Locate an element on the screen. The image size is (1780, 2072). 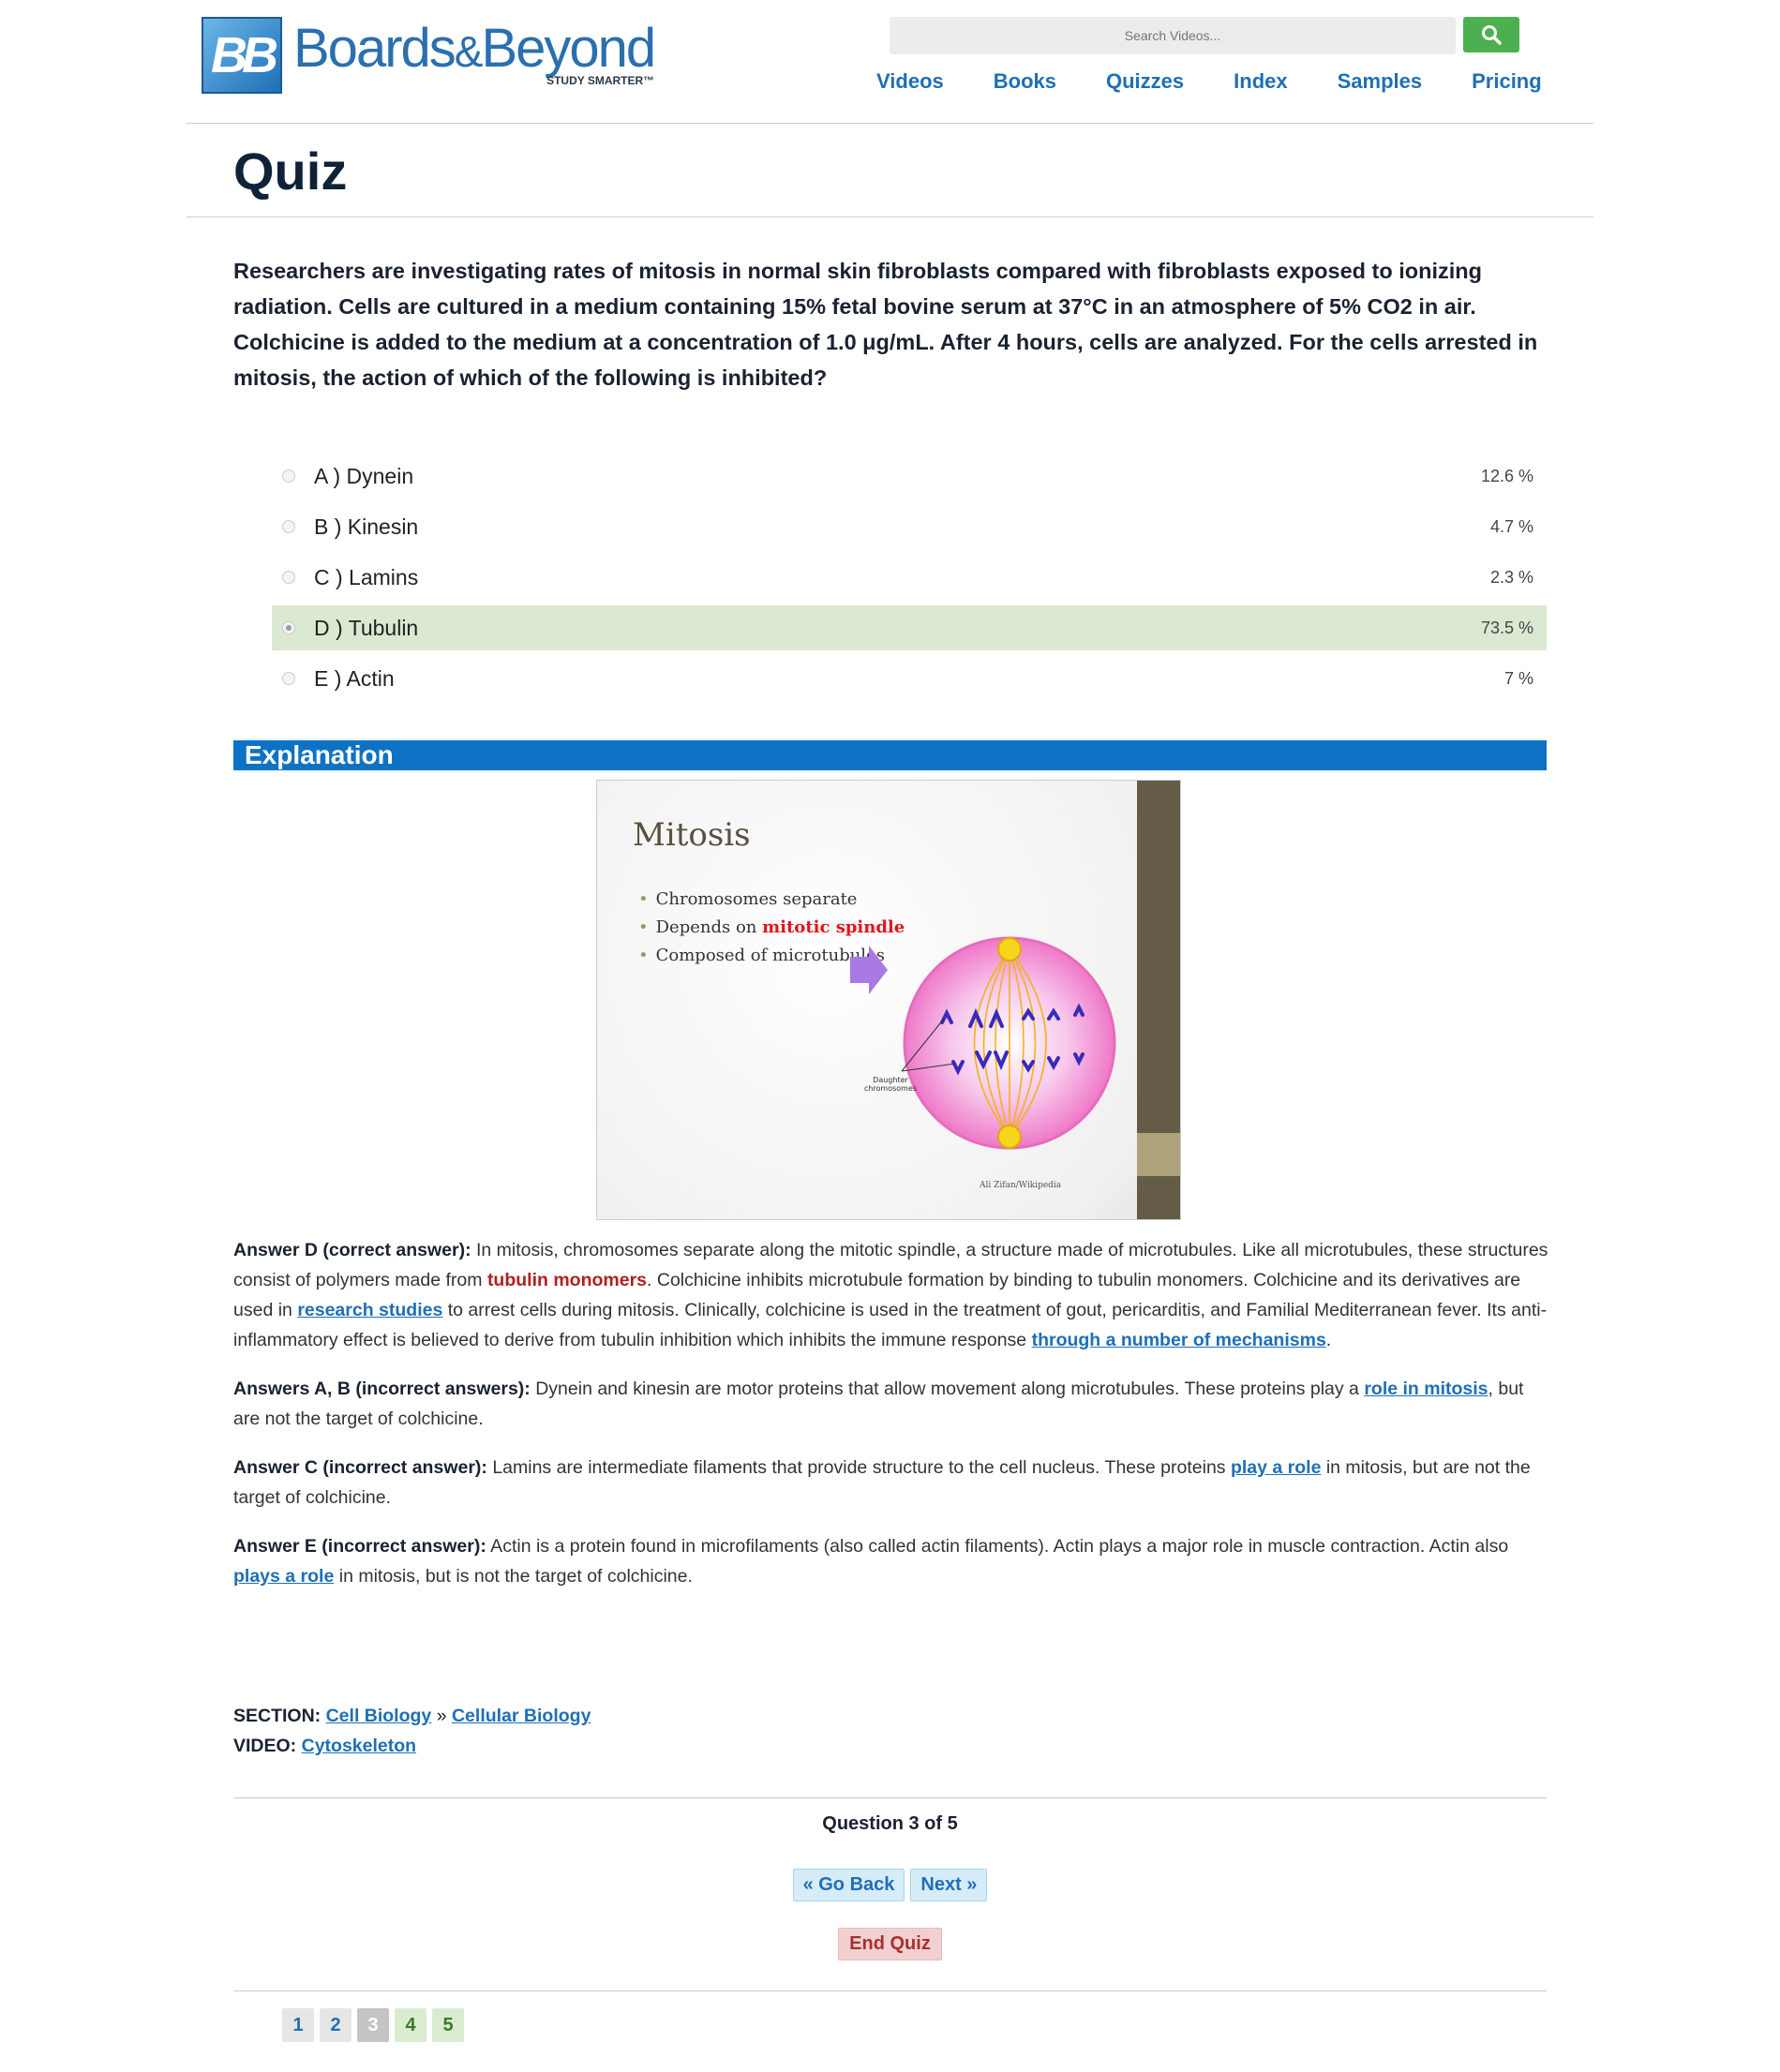
end-quiz-row: End Quiz is located at coordinates (890, 1944).